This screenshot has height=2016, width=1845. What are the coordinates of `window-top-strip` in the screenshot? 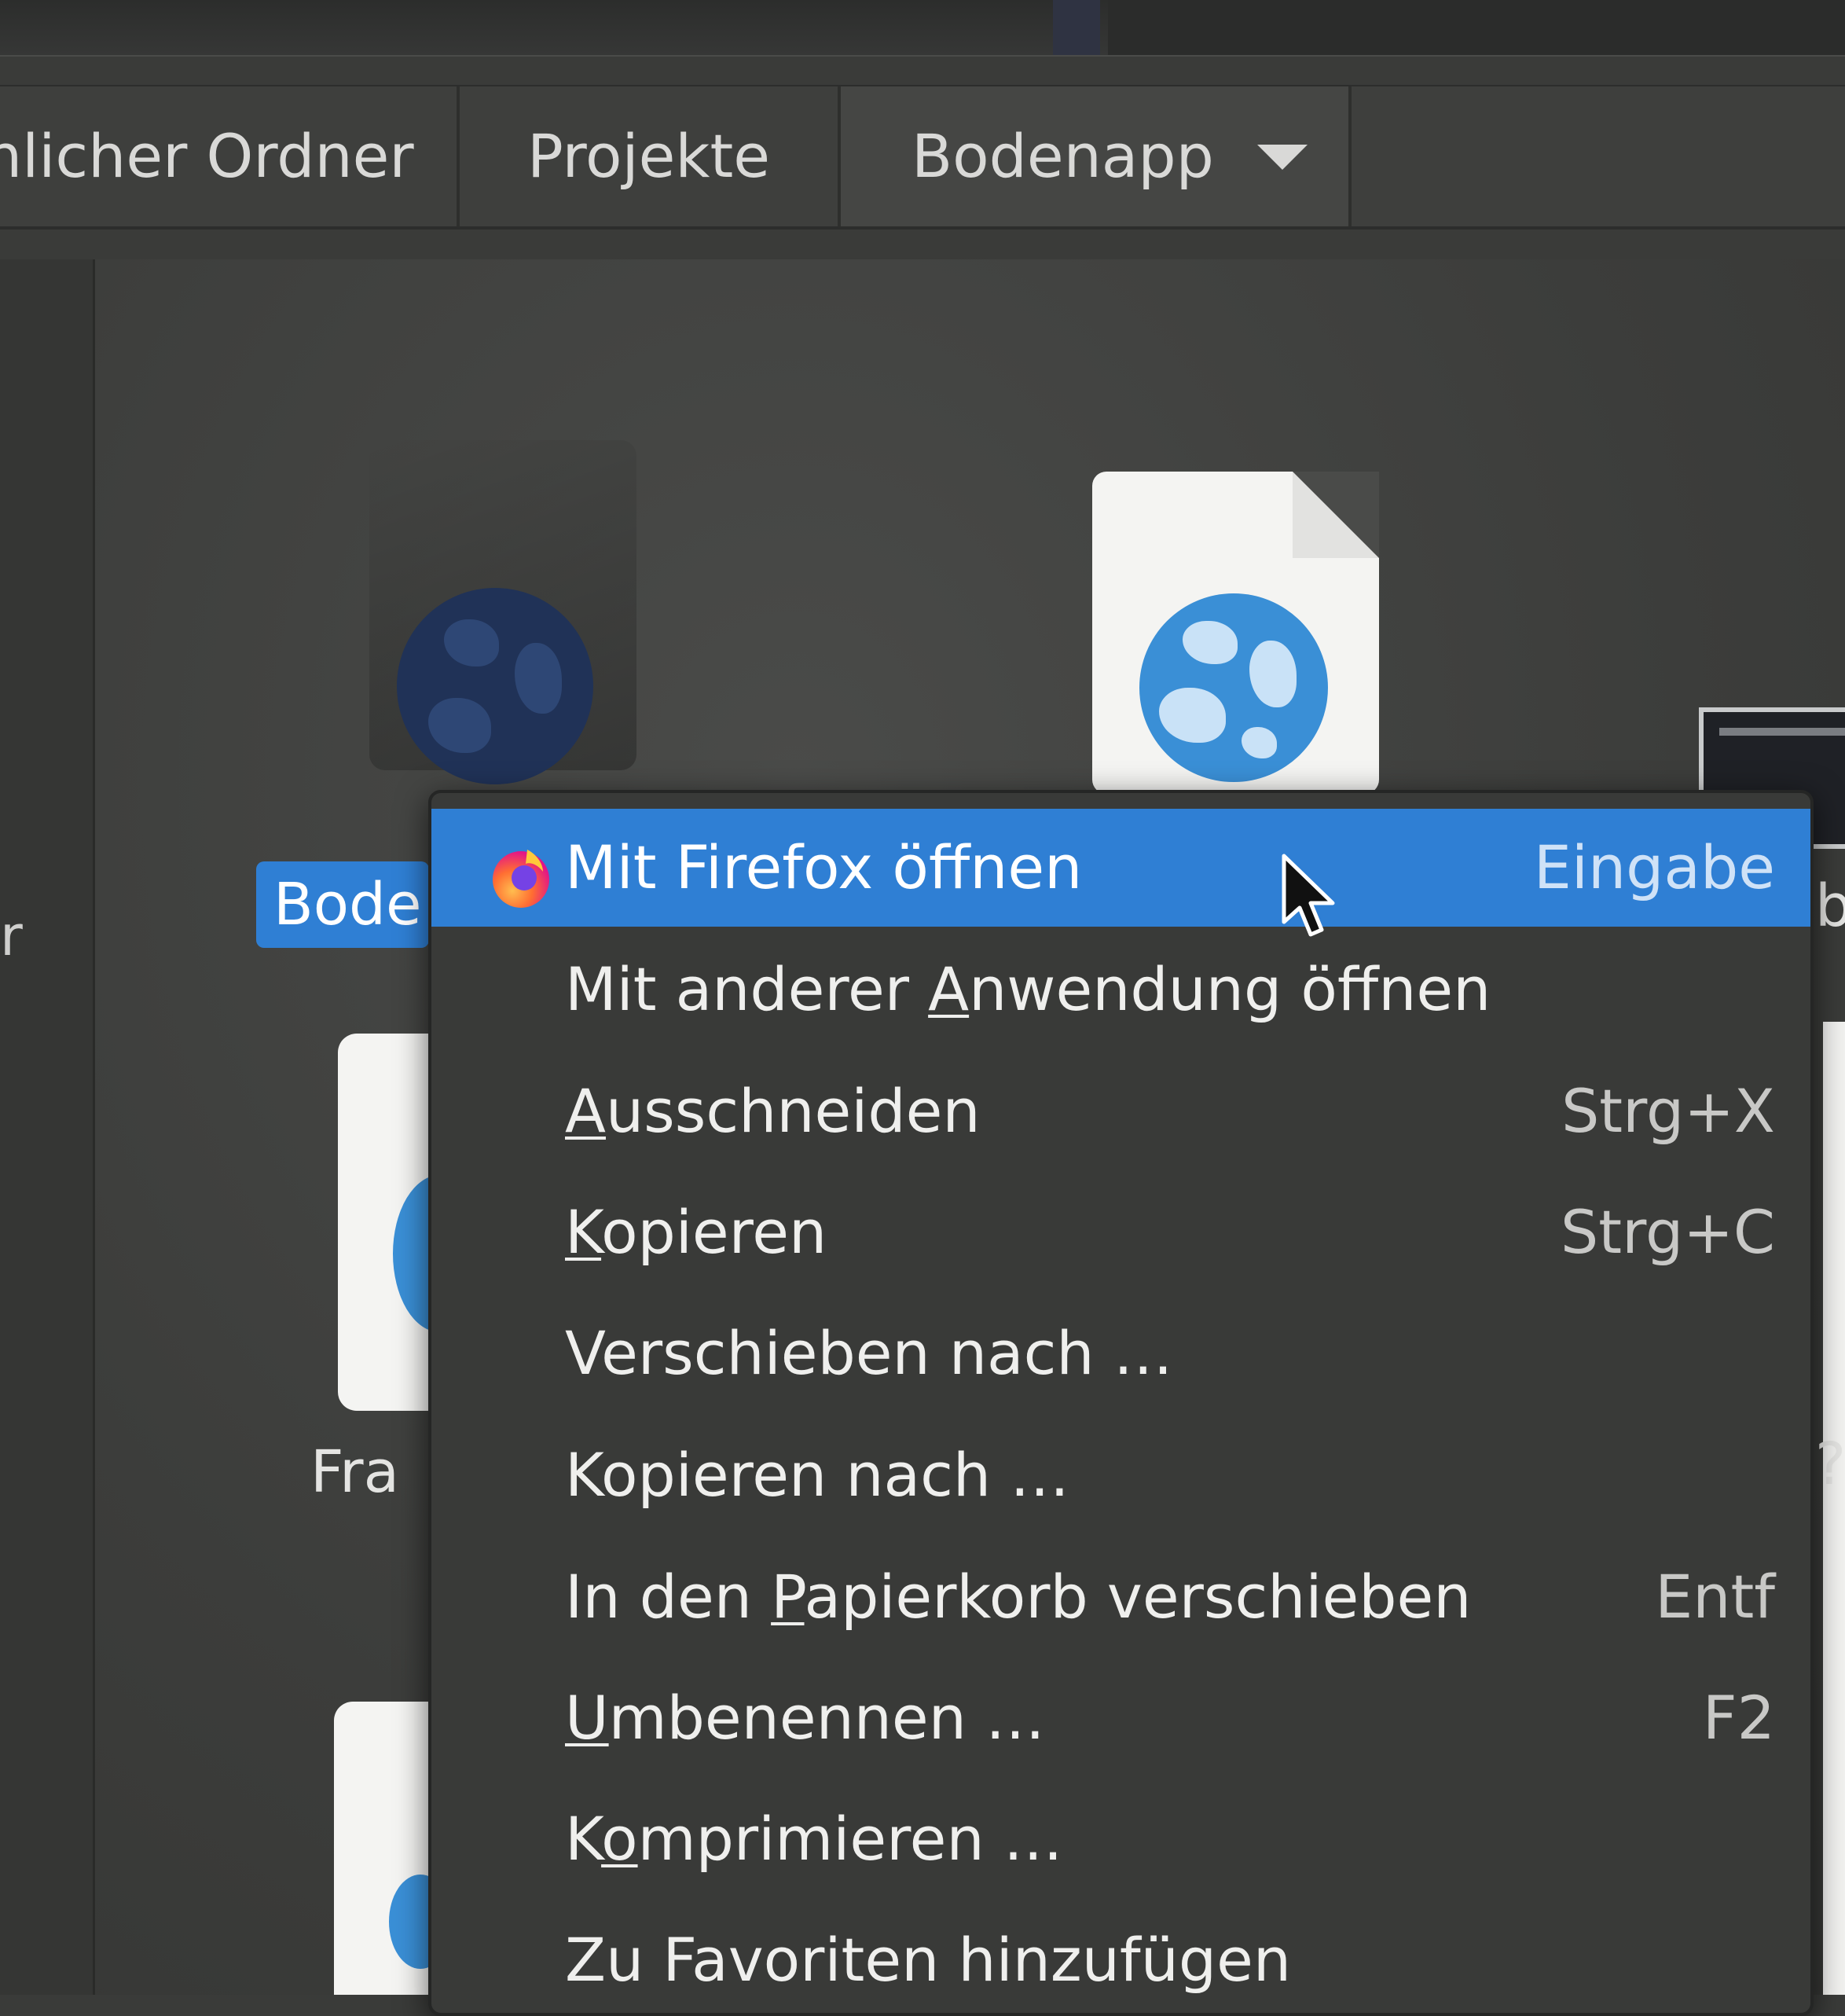 It's located at (922, 28).